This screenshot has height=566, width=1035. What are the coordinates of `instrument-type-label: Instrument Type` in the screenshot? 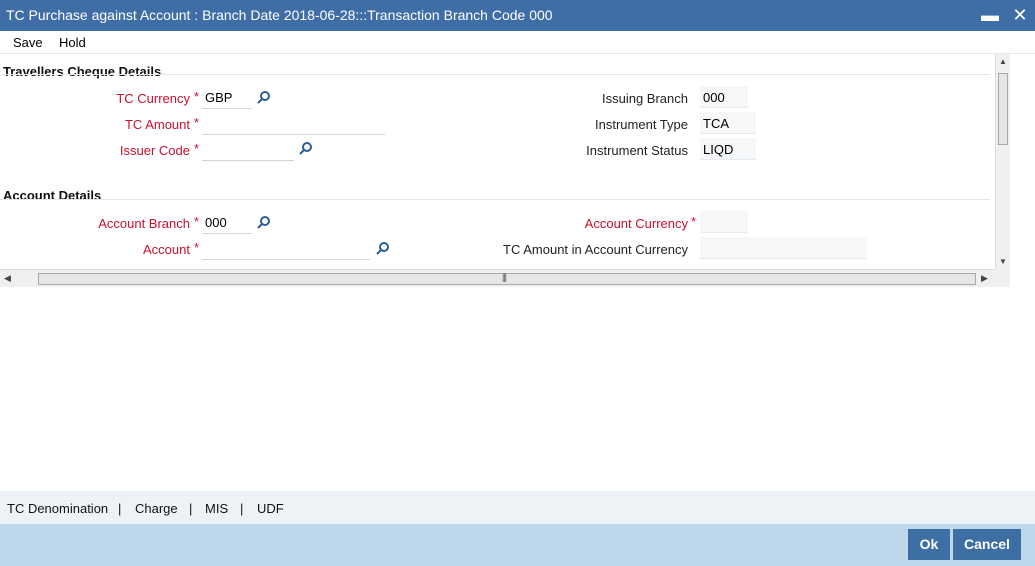 It's located at (641, 124).